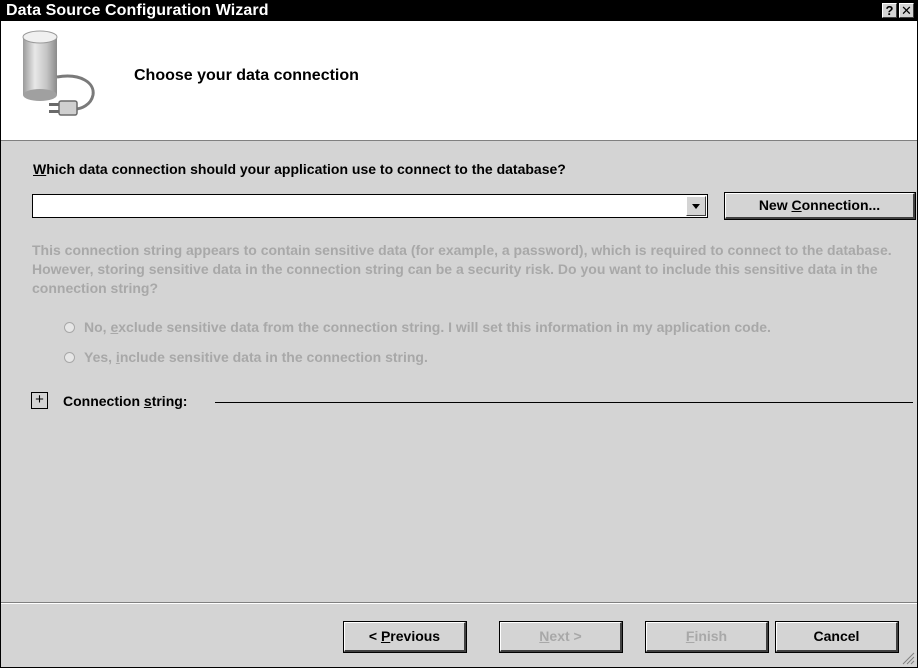 This screenshot has height=668, width=918. Describe the element at coordinates (459, 603) in the screenshot. I see `footer-separator-highlight` at that location.